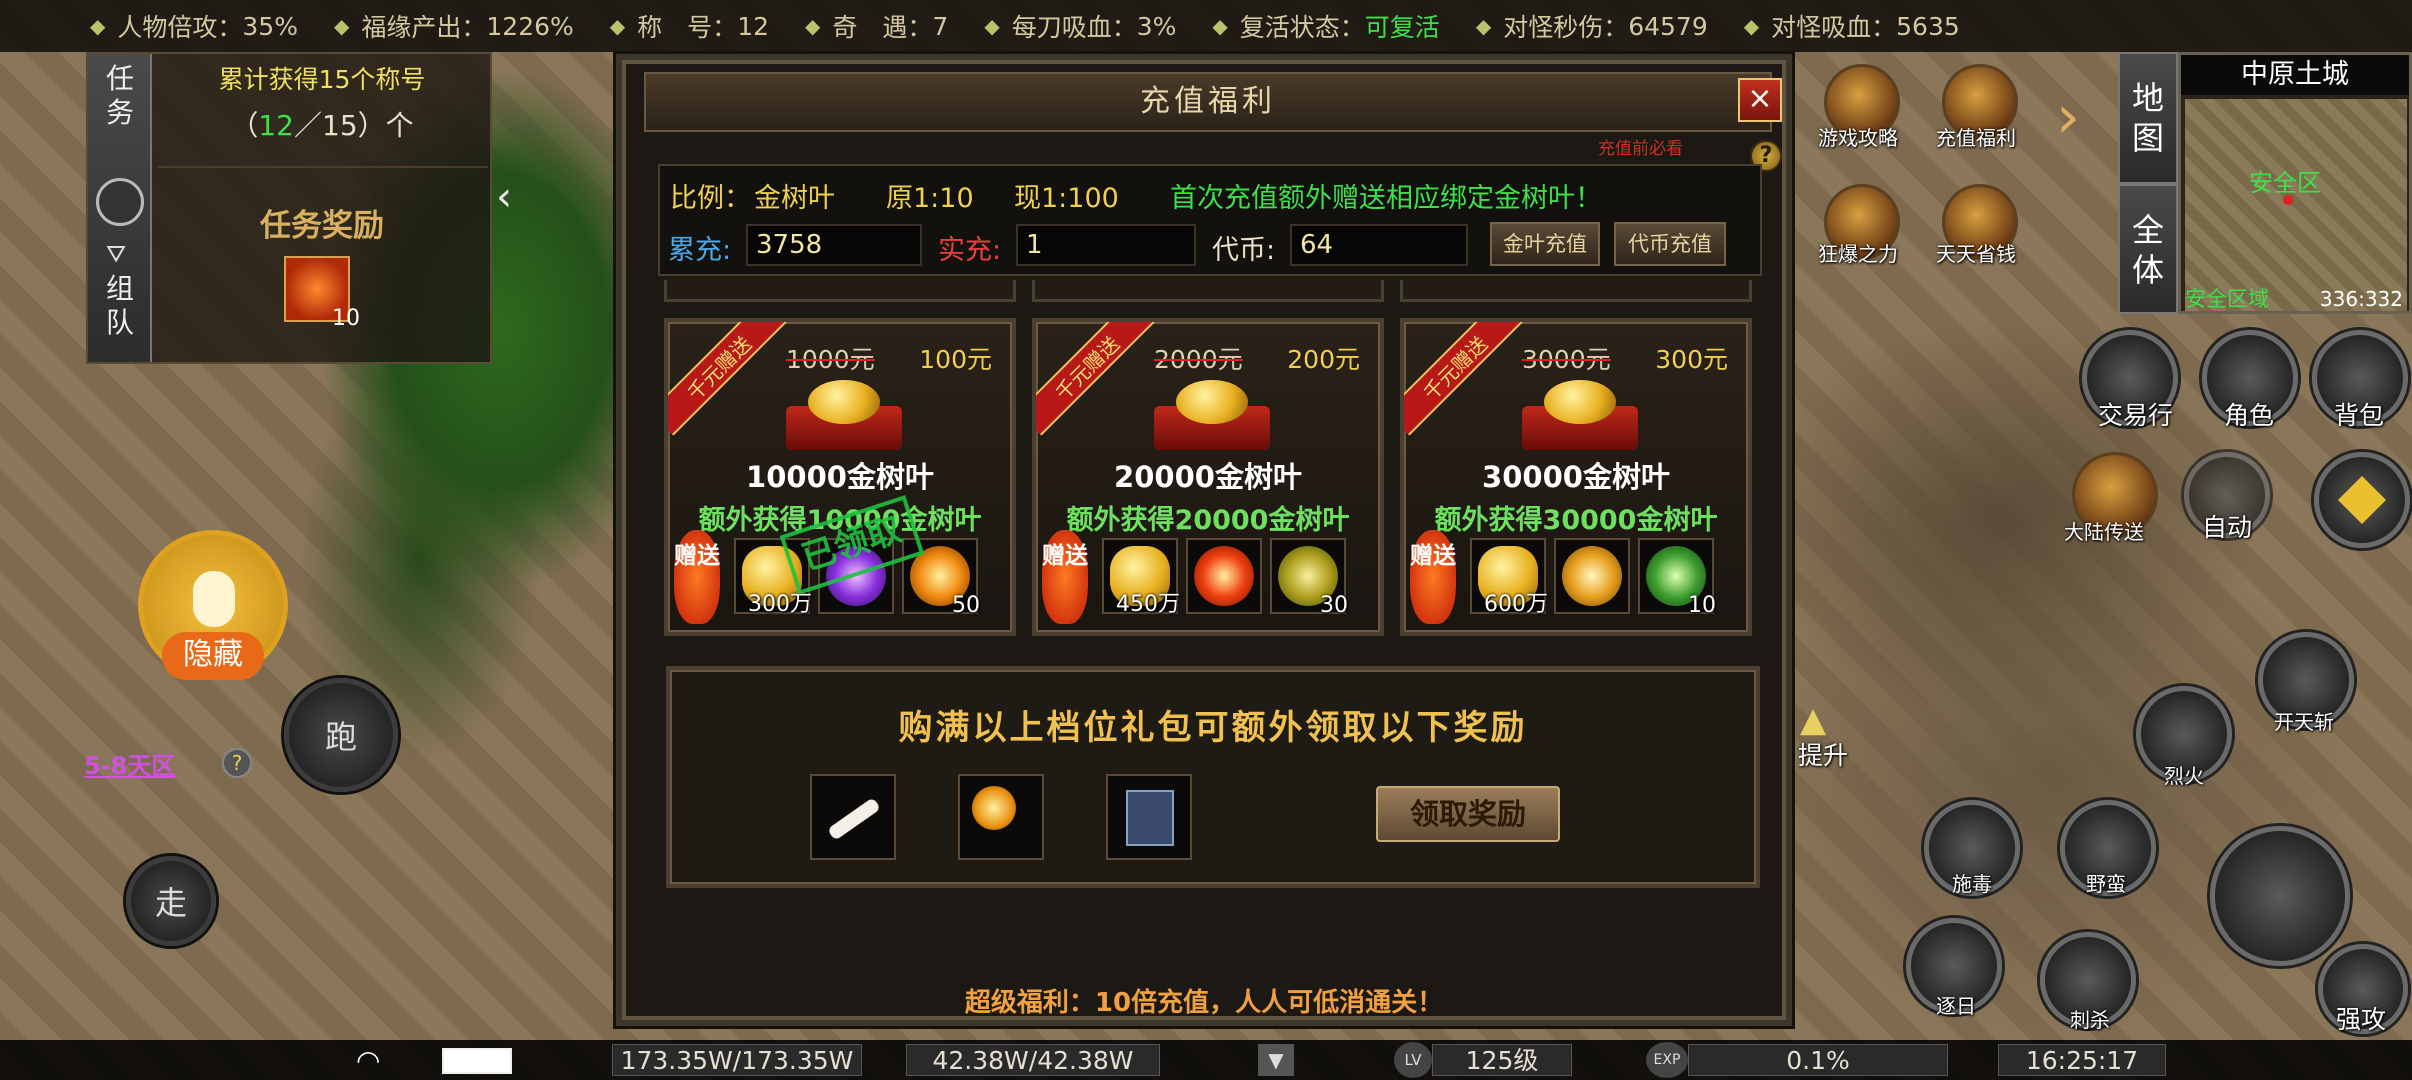  What do you see at coordinates (346, 318) in the screenshot?
I see `reward-count: 10` at bounding box center [346, 318].